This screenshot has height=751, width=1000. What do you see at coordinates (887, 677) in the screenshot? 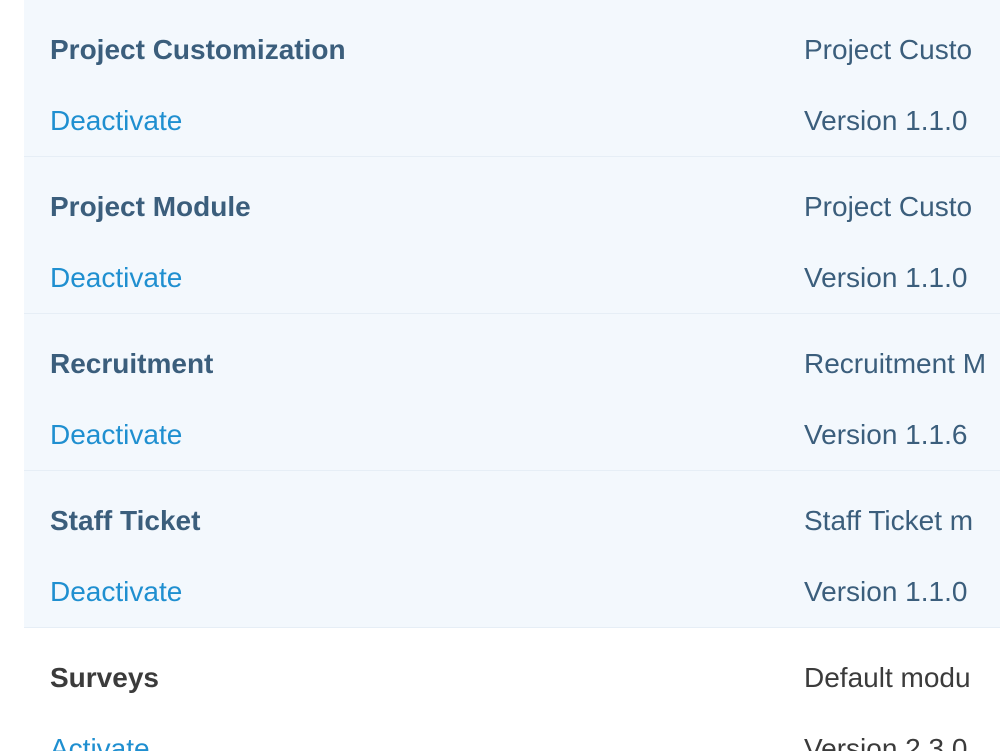
I see `module-description: Default modu` at bounding box center [887, 677].